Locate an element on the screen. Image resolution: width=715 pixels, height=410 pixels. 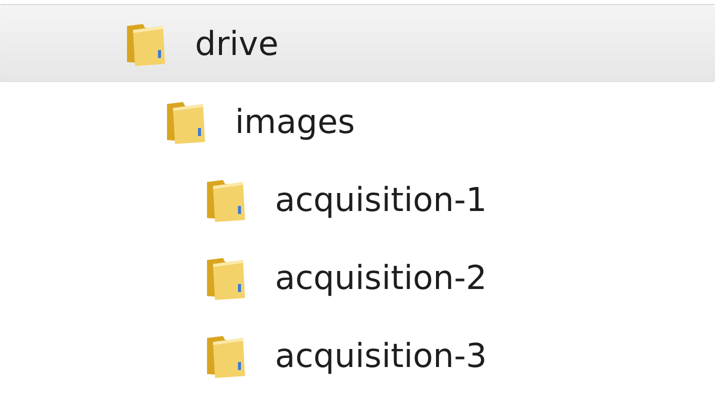
folder-name: acquisition-2 is located at coordinates (381, 277).